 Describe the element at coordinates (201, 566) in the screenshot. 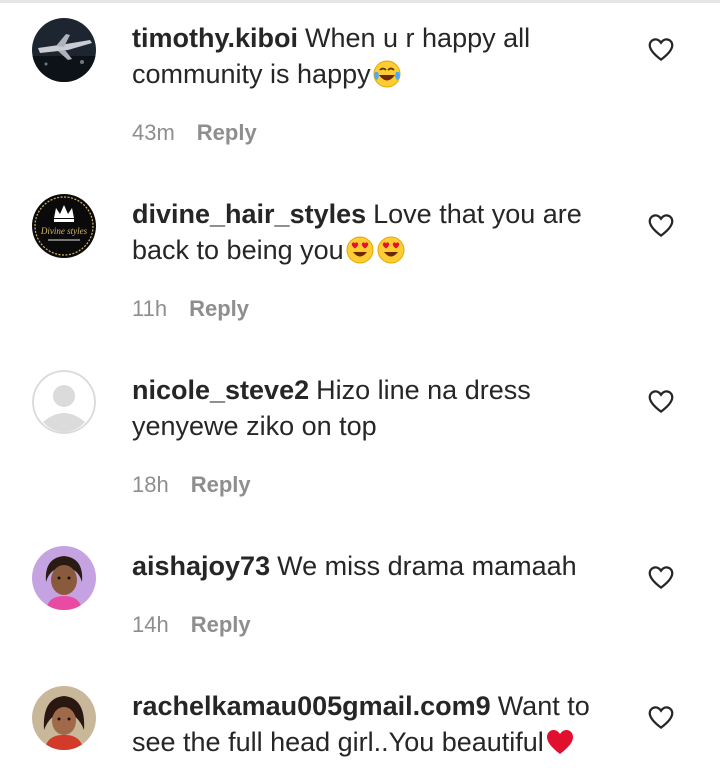

I see `comment-username: aishajoy73` at that location.